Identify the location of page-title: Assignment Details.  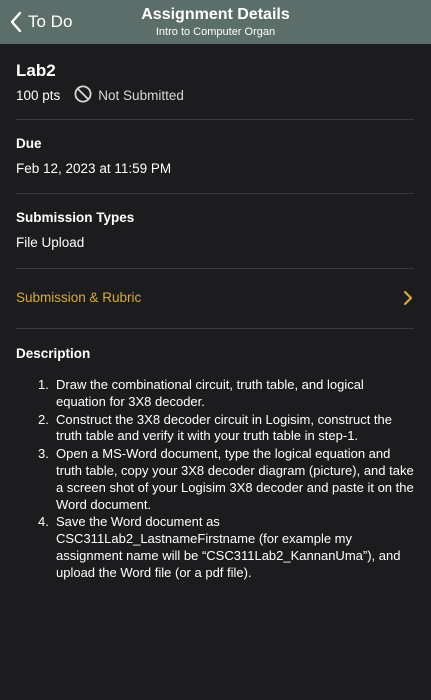
(215, 14).